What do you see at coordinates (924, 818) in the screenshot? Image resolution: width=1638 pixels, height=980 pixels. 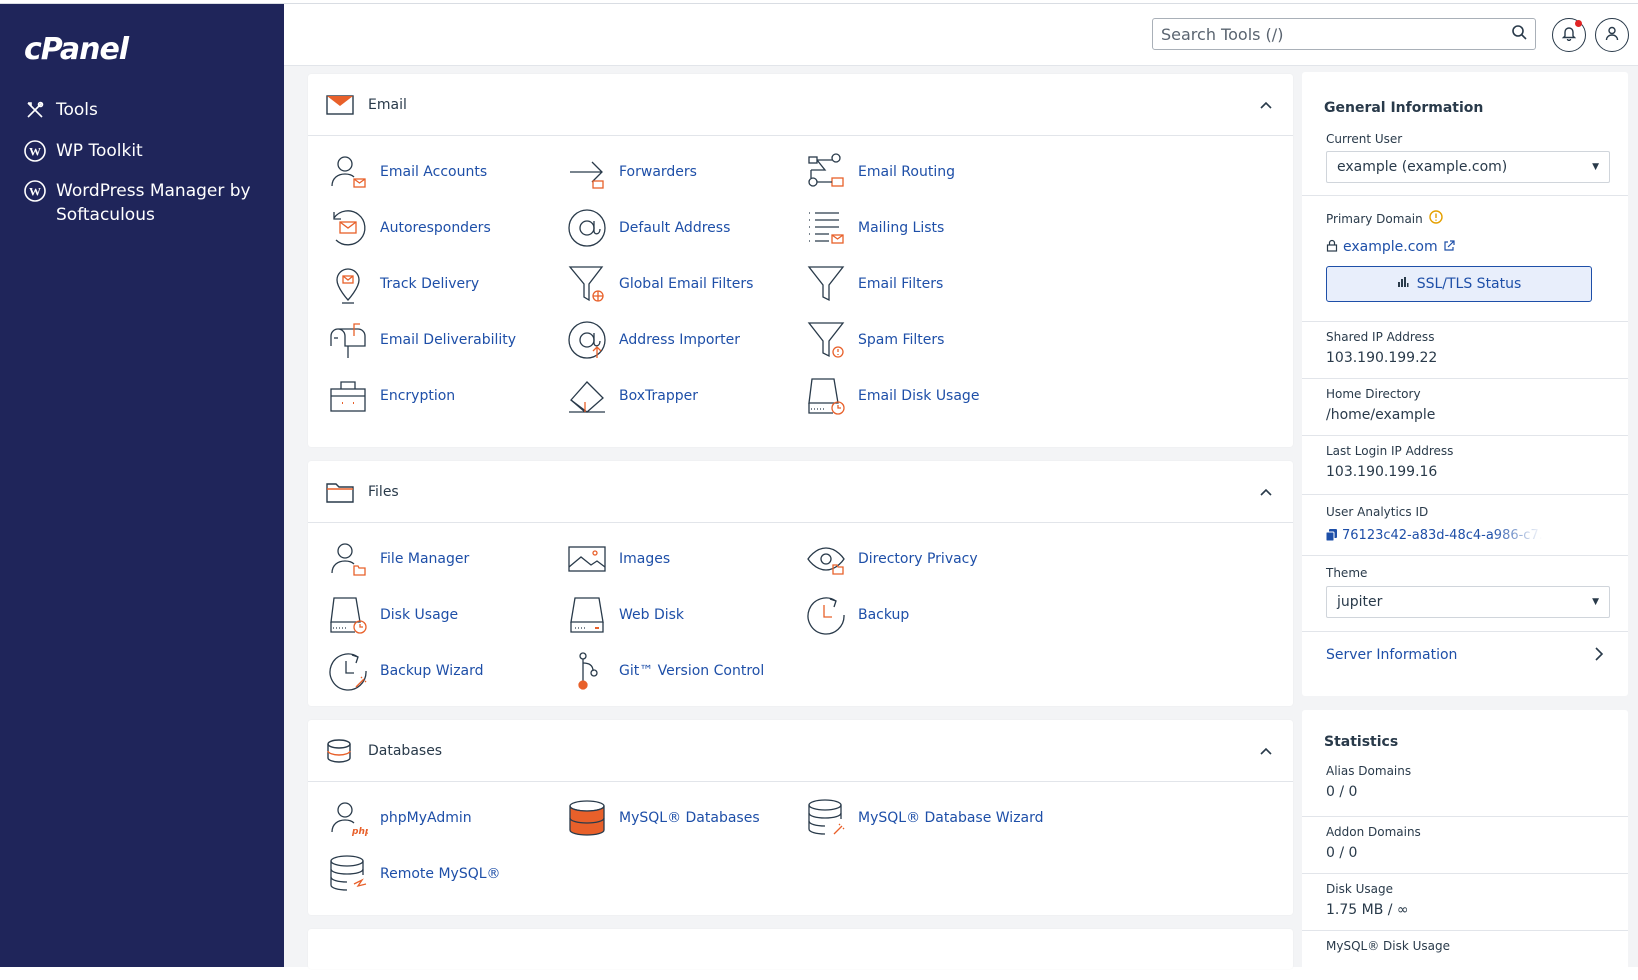 I see `tool-mysql-database-wizard: MySQL® Database Wizard` at bounding box center [924, 818].